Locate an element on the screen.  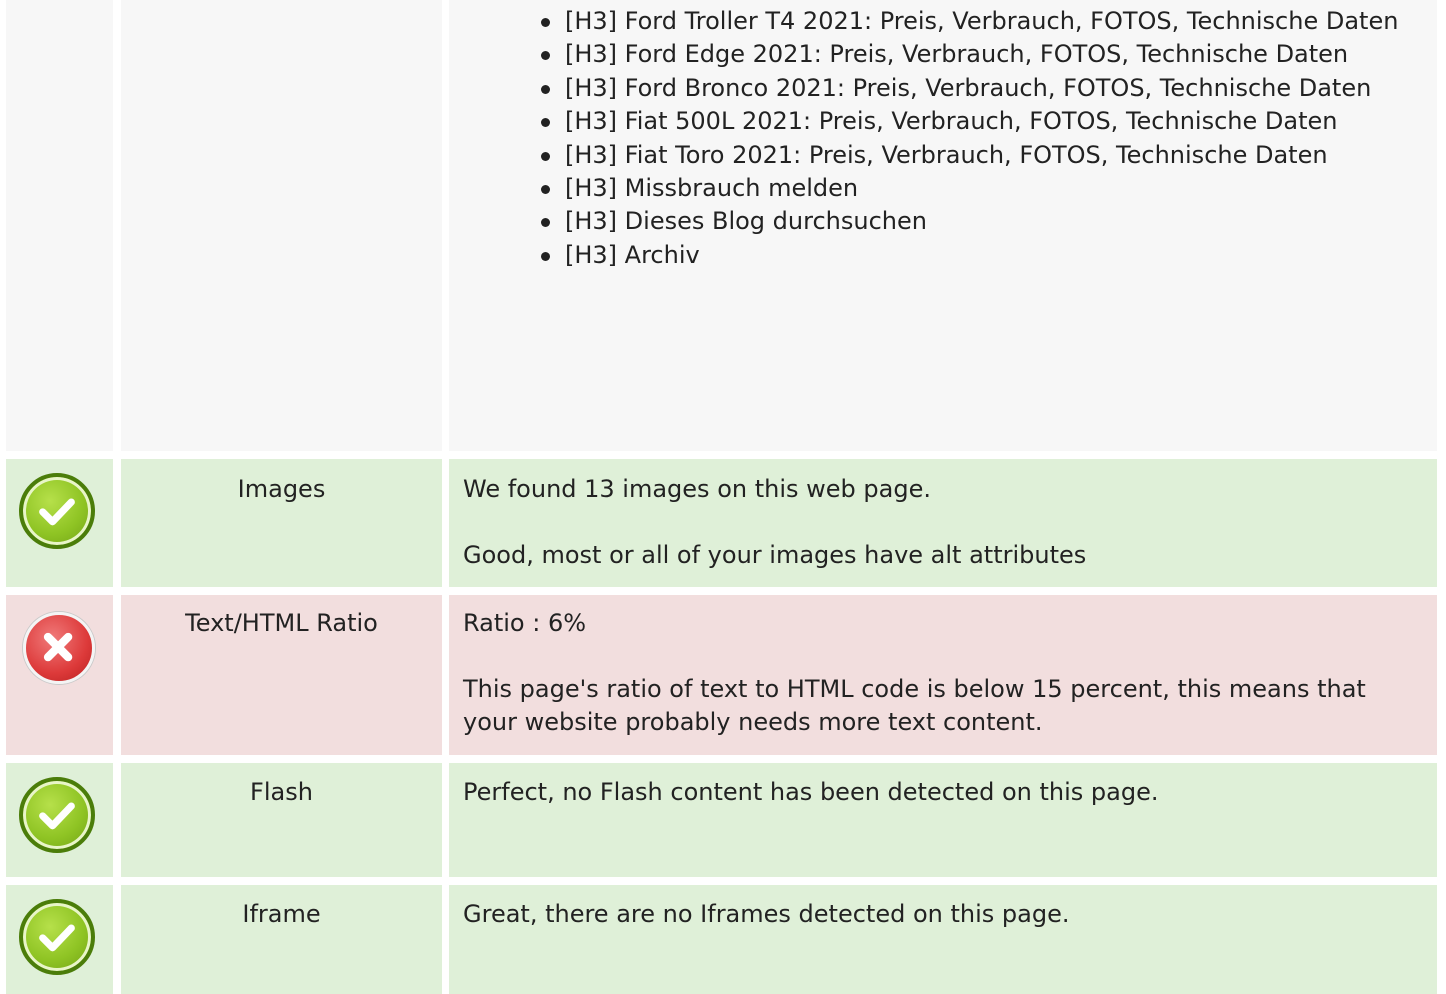
list-item: [H3] Archiv is located at coordinates (984, 255).